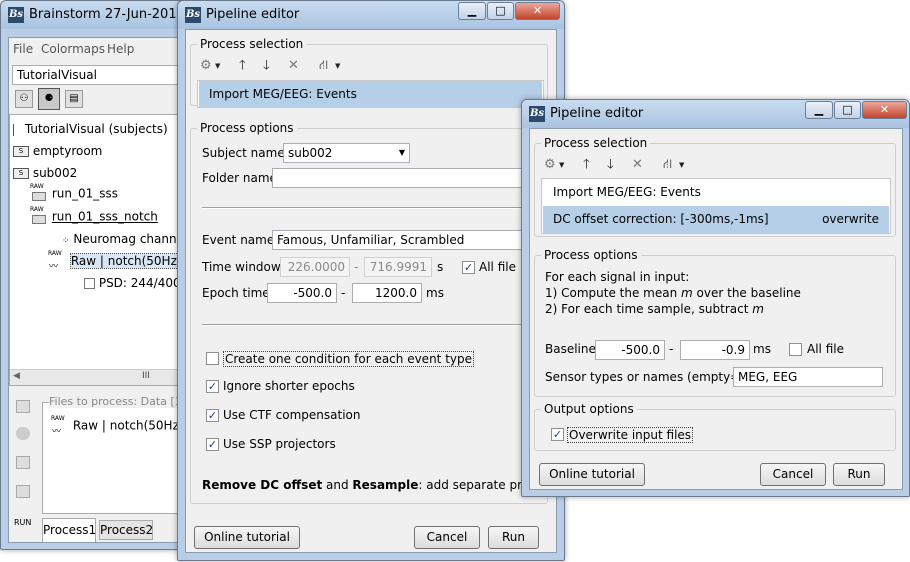 This screenshot has height=562, width=910. What do you see at coordinates (24, 99) in the screenshot?
I see `view-functional-icon: ⚇` at bounding box center [24, 99].